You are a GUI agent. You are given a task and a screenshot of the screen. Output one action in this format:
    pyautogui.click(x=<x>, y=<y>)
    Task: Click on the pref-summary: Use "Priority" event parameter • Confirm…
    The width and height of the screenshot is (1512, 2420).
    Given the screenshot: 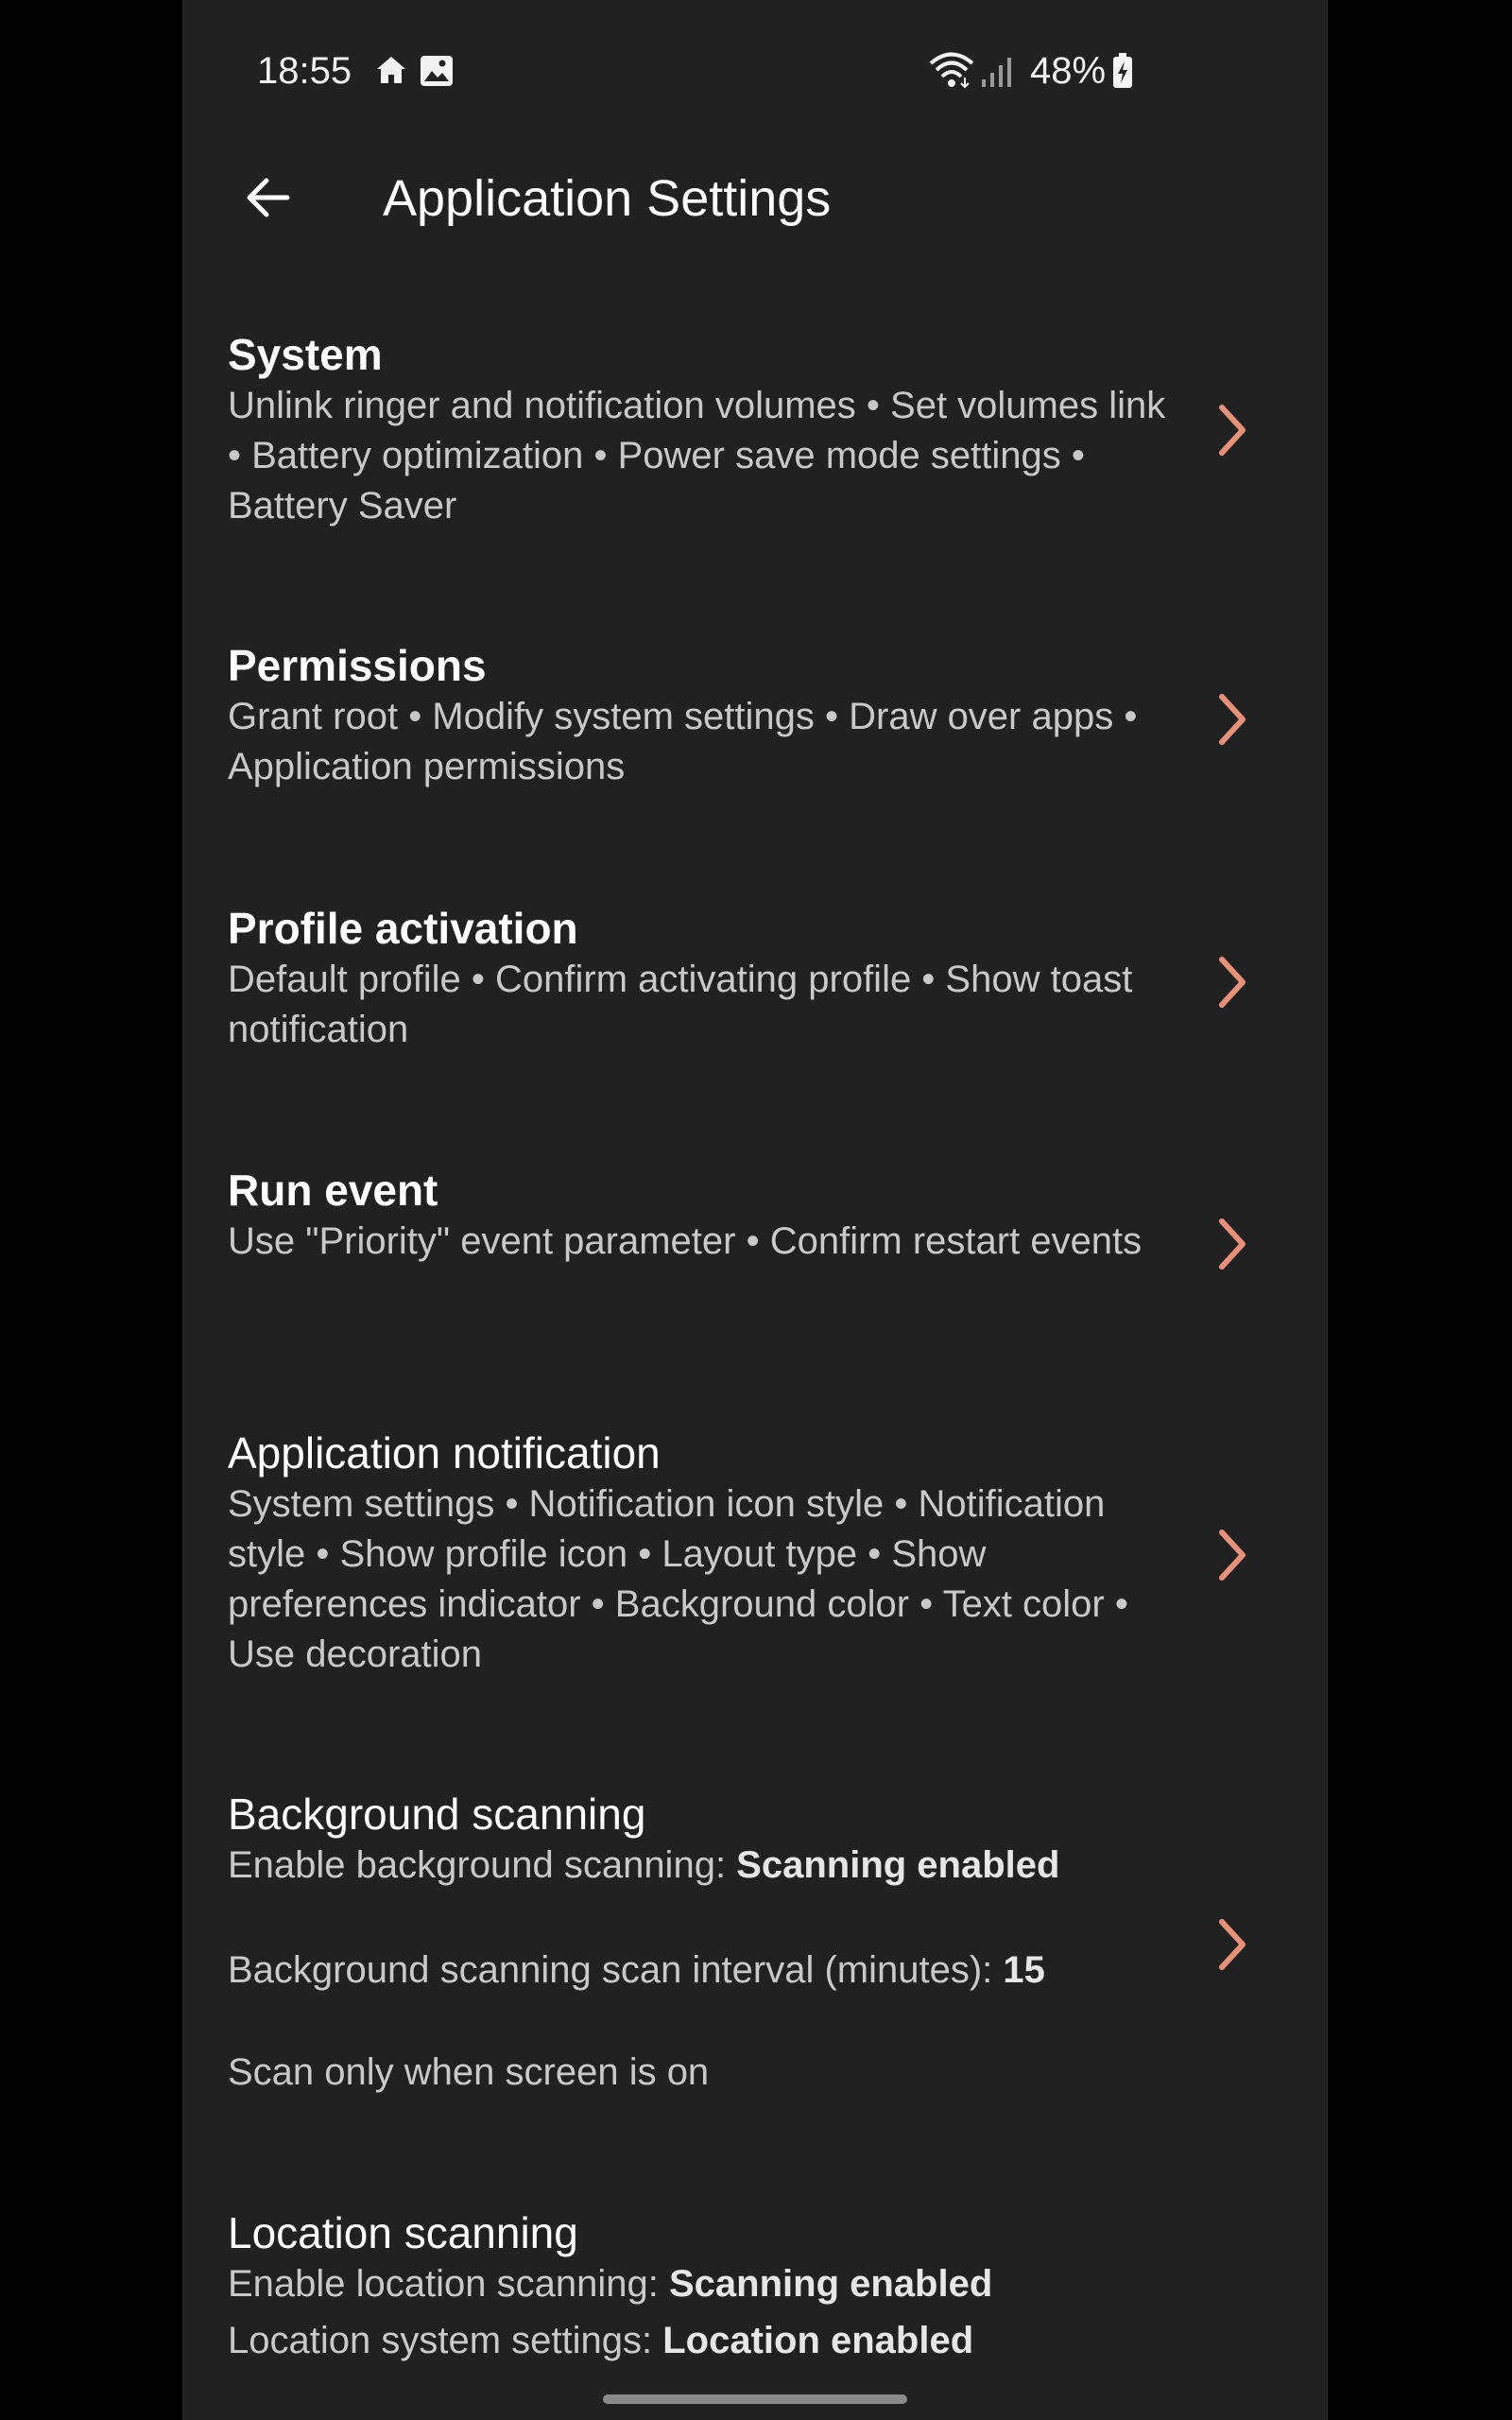 What is the action you would take?
    pyautogui.click(x=685, y=1241)
    